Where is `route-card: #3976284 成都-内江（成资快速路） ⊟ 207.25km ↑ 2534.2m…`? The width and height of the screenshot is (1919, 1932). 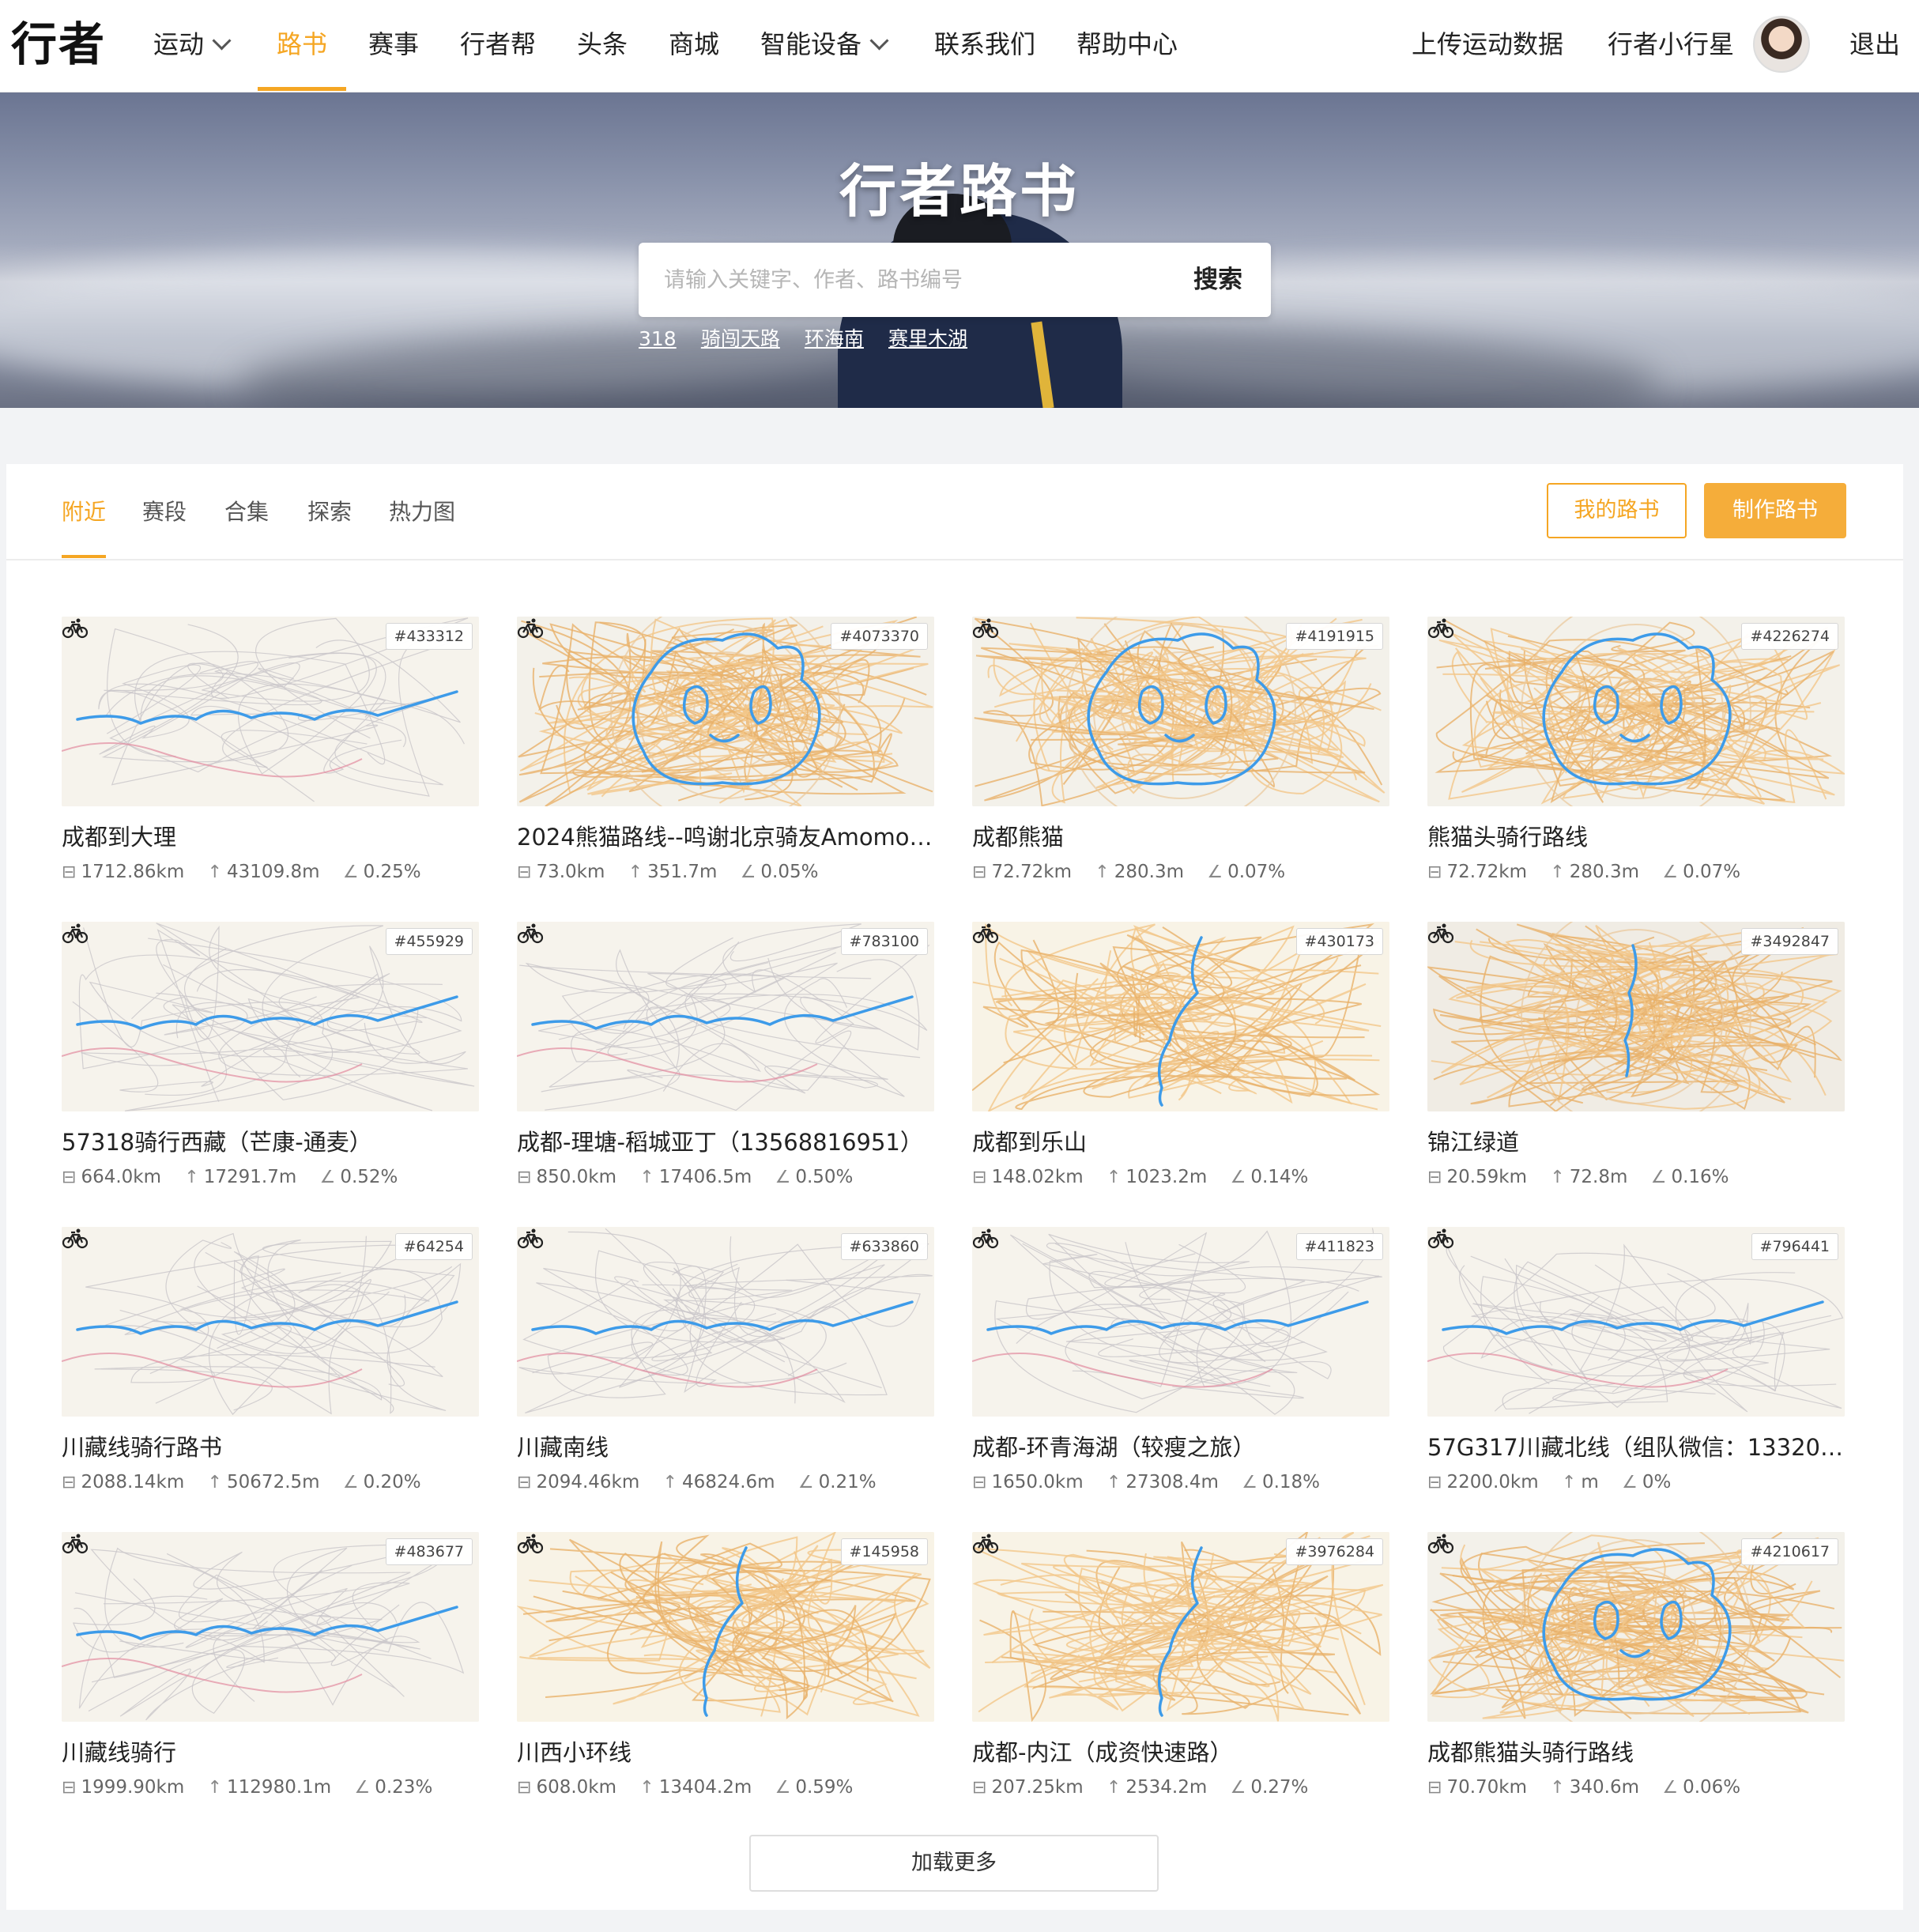
route-card: #3976284 成都-内江（成资快速路） ⊟ 207.25km ↑ 2534.2m… is located at coordinates (1180, 1684).